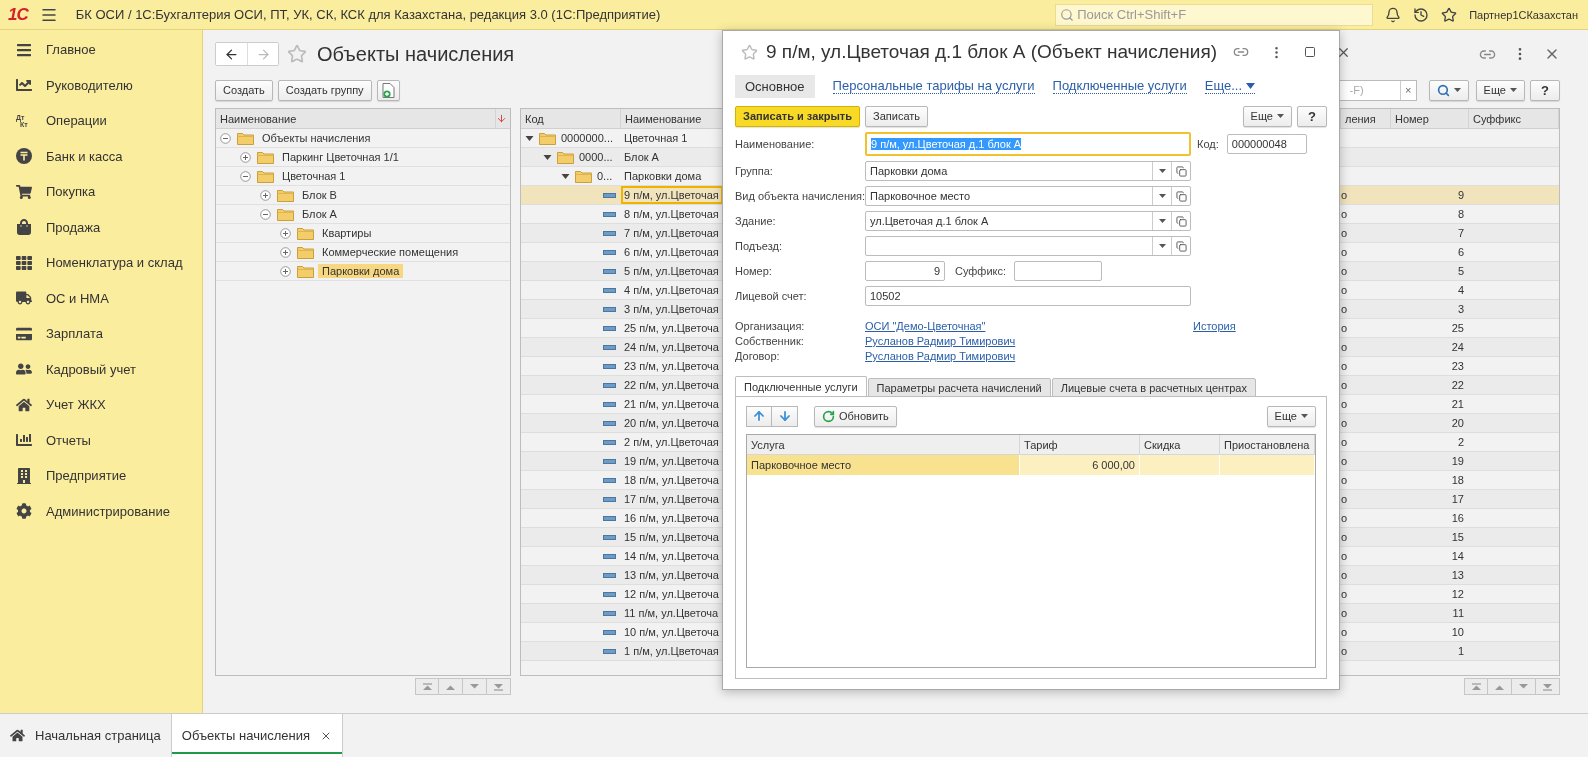 The width and height of the screenshot is (1588, 757). Describe the element at coordinates (388, 90) in the screenshot. I see `add-document-button` at that location.